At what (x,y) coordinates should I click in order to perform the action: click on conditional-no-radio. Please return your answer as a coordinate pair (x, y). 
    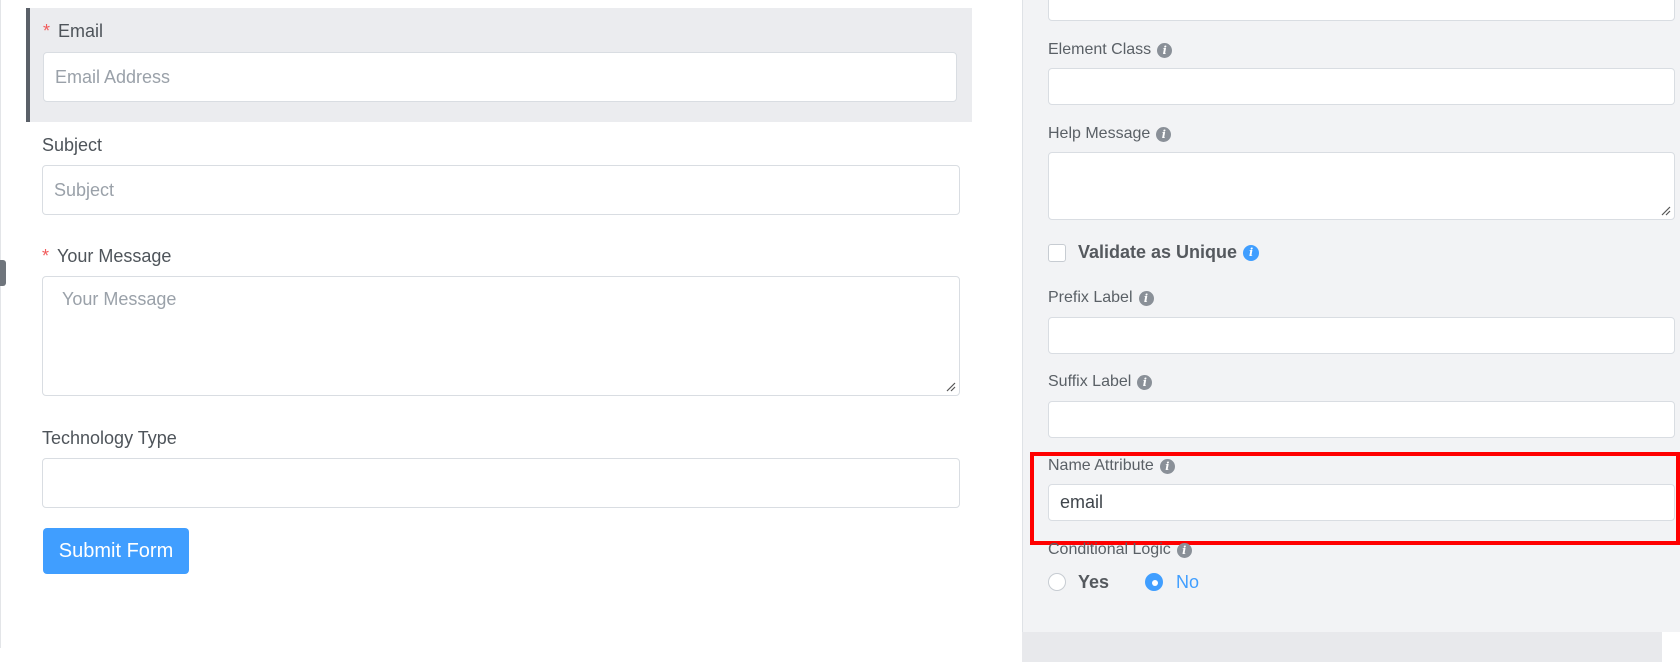
    Looking at the image, I should click on (1154, 582).